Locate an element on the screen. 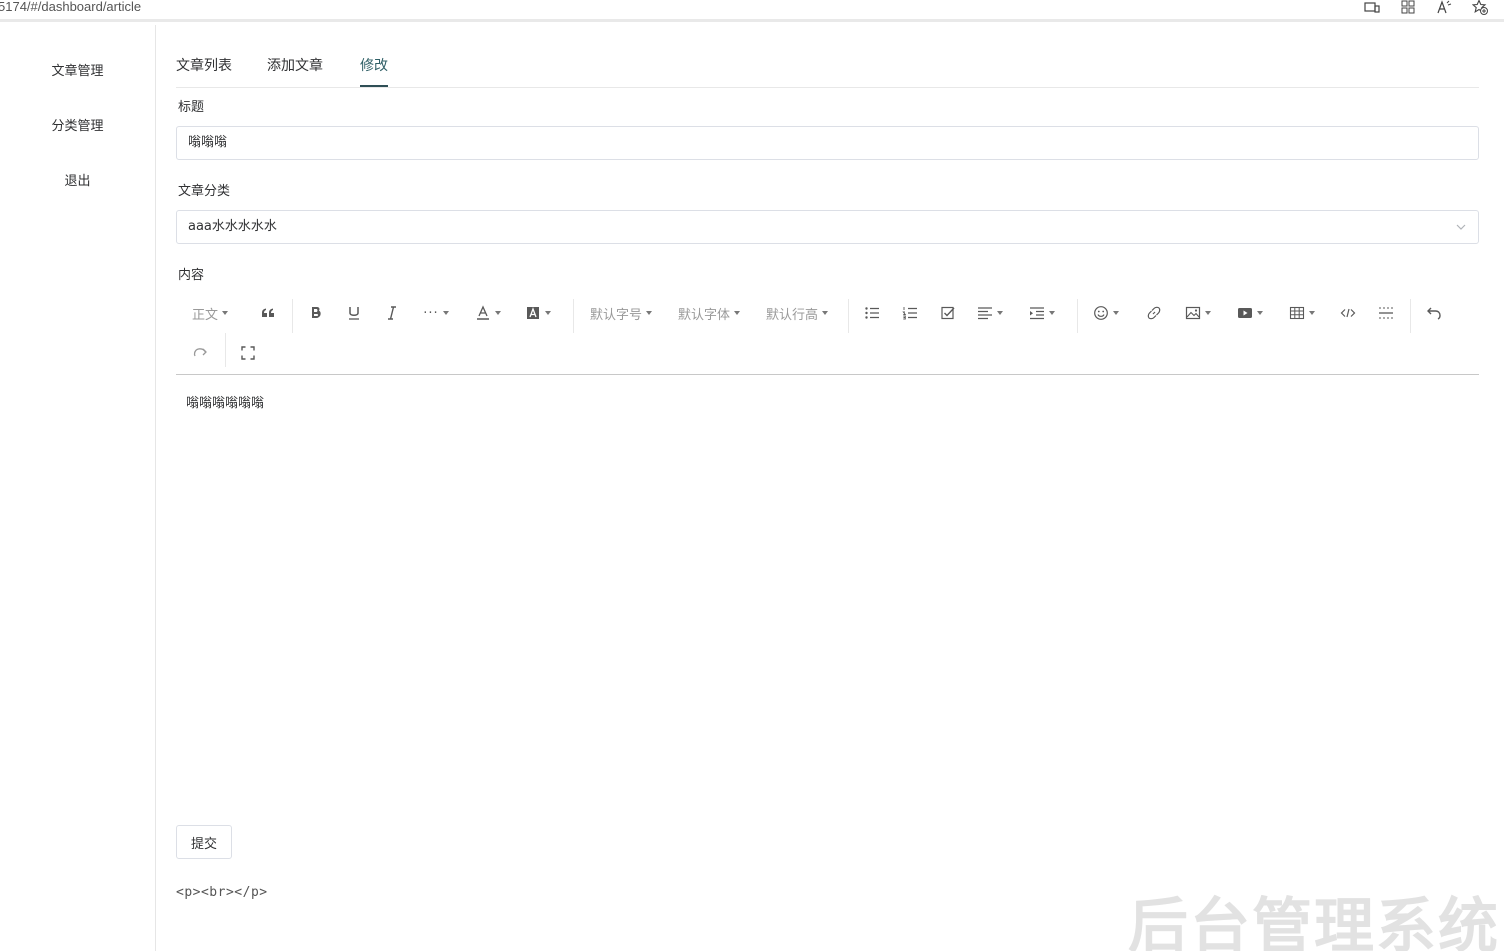 The image size is (1504, 951). numbered-list-icon is located at coordinates (910, 313).